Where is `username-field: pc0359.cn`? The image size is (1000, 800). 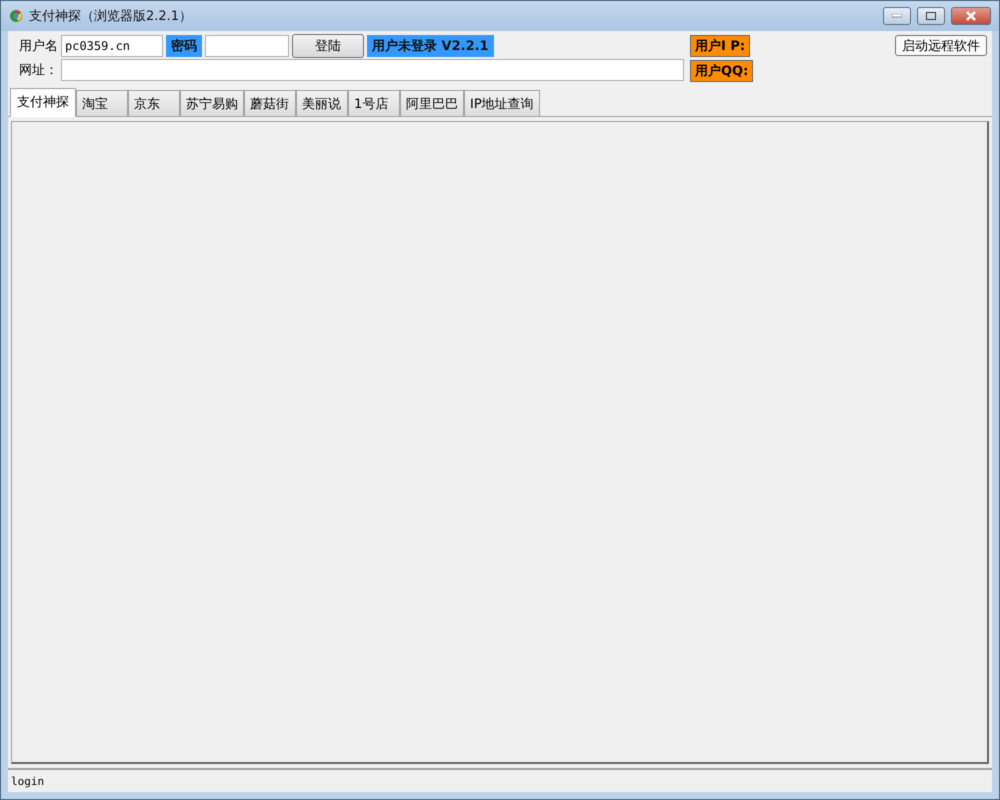
username-field: pc0359.cn is located at coordinates (112, 46).